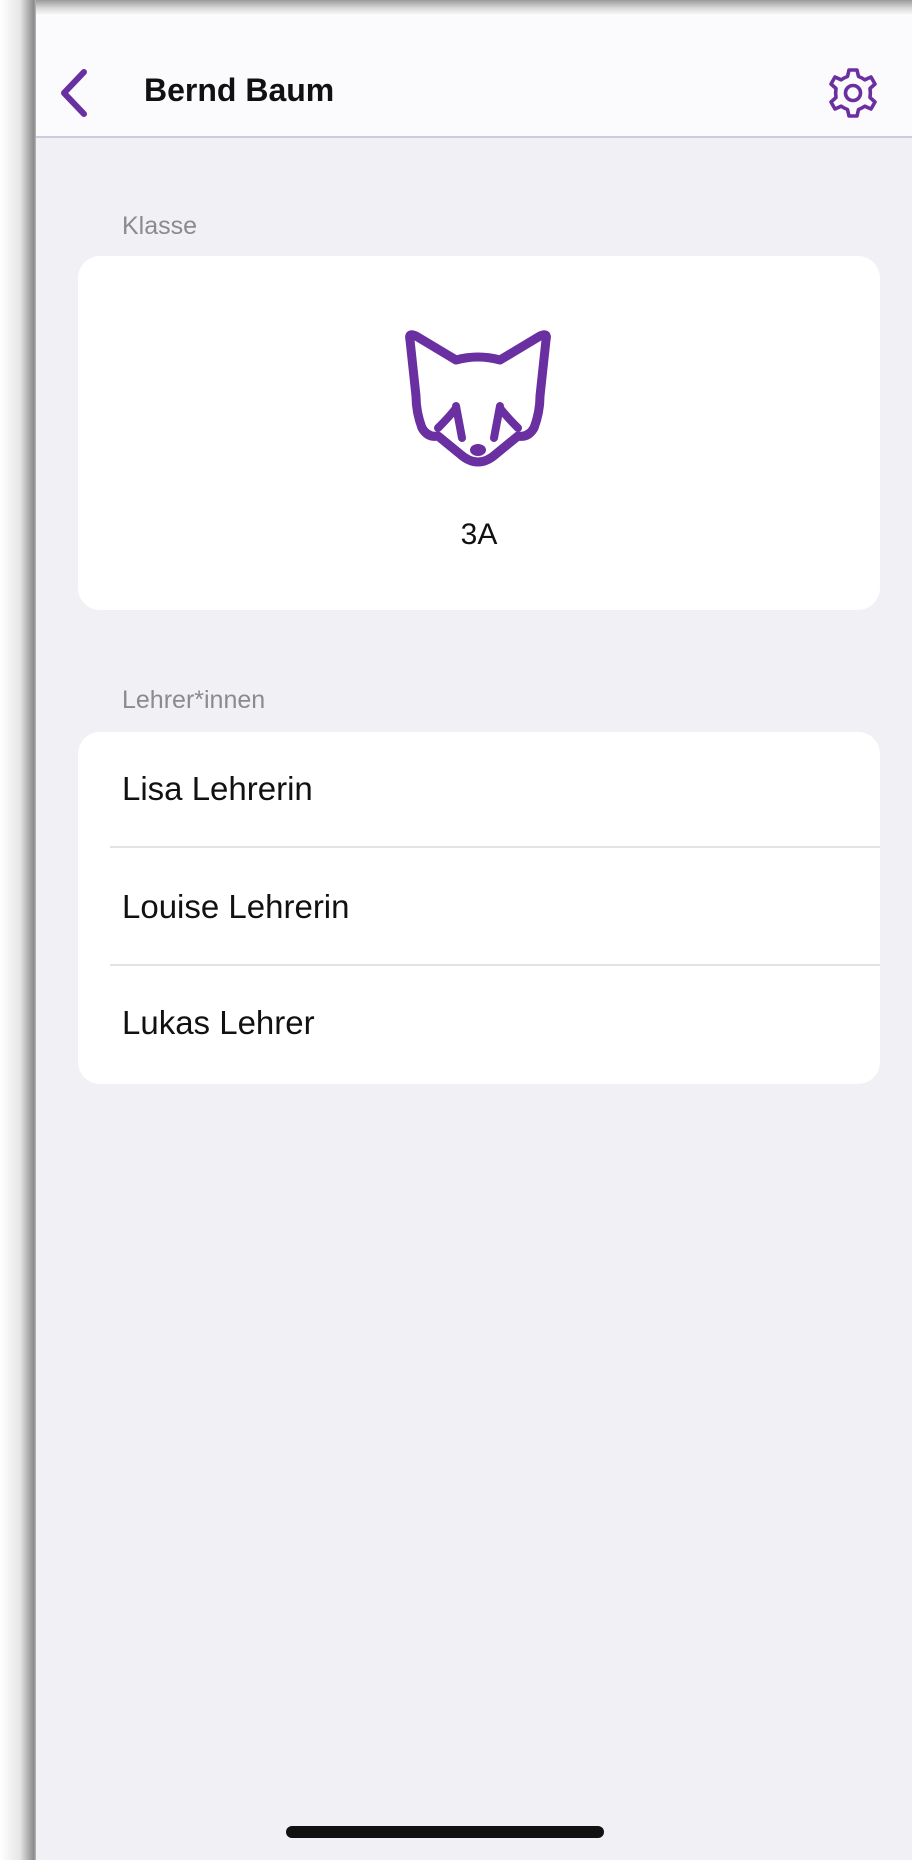 The width and height of the screenshot is (912, 1860). I want to click on frame-shadow-left, so click(18, 930).